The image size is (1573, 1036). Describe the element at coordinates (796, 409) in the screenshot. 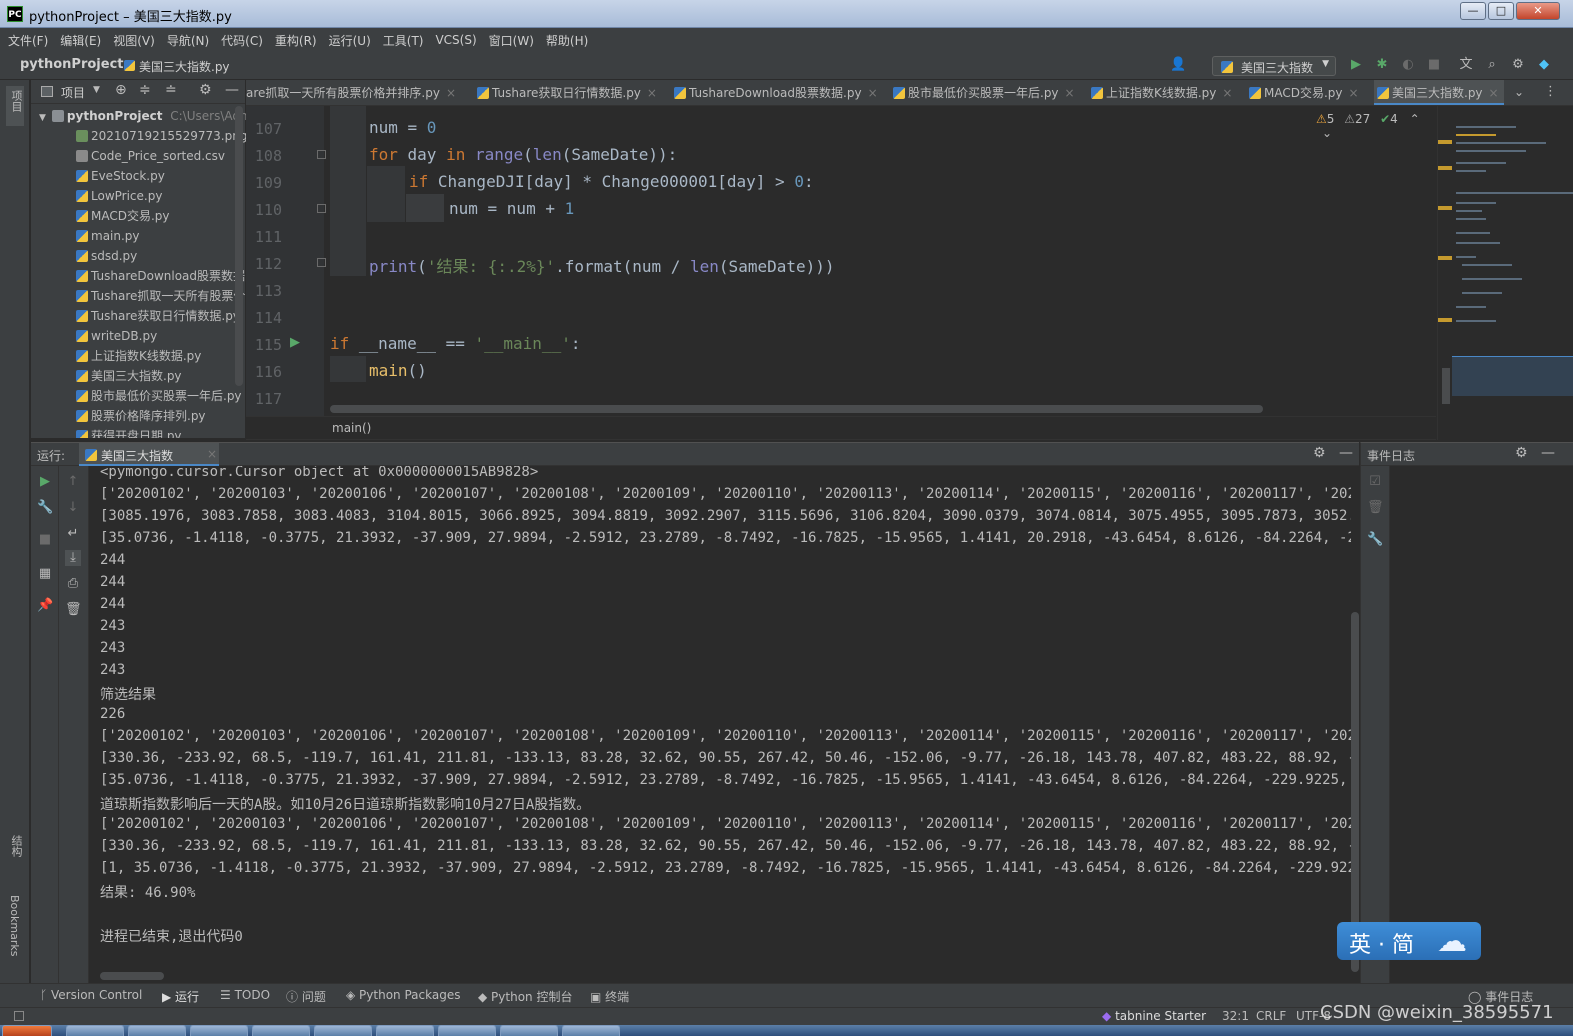

I see `editor-horizontal-scrollbar` at that location.